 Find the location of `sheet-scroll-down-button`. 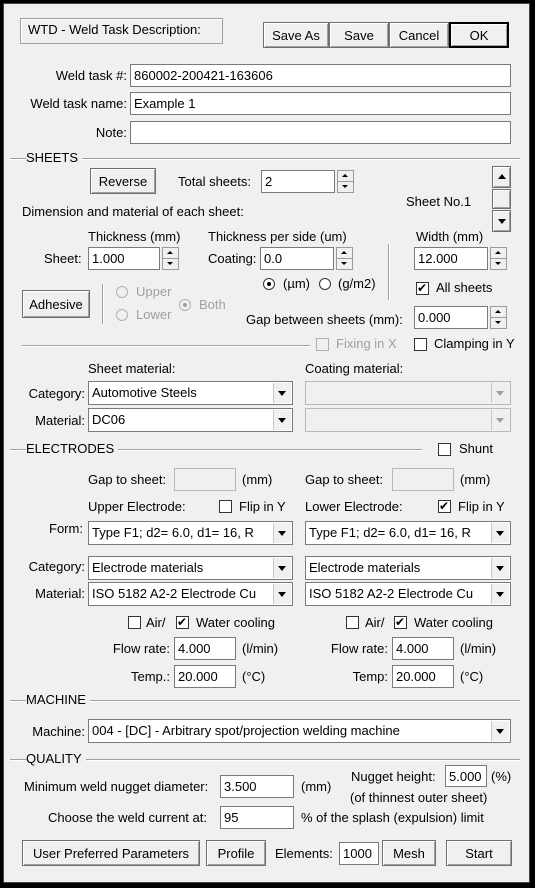

sheet-scroll-down-button is located at coordinates (501, 221).